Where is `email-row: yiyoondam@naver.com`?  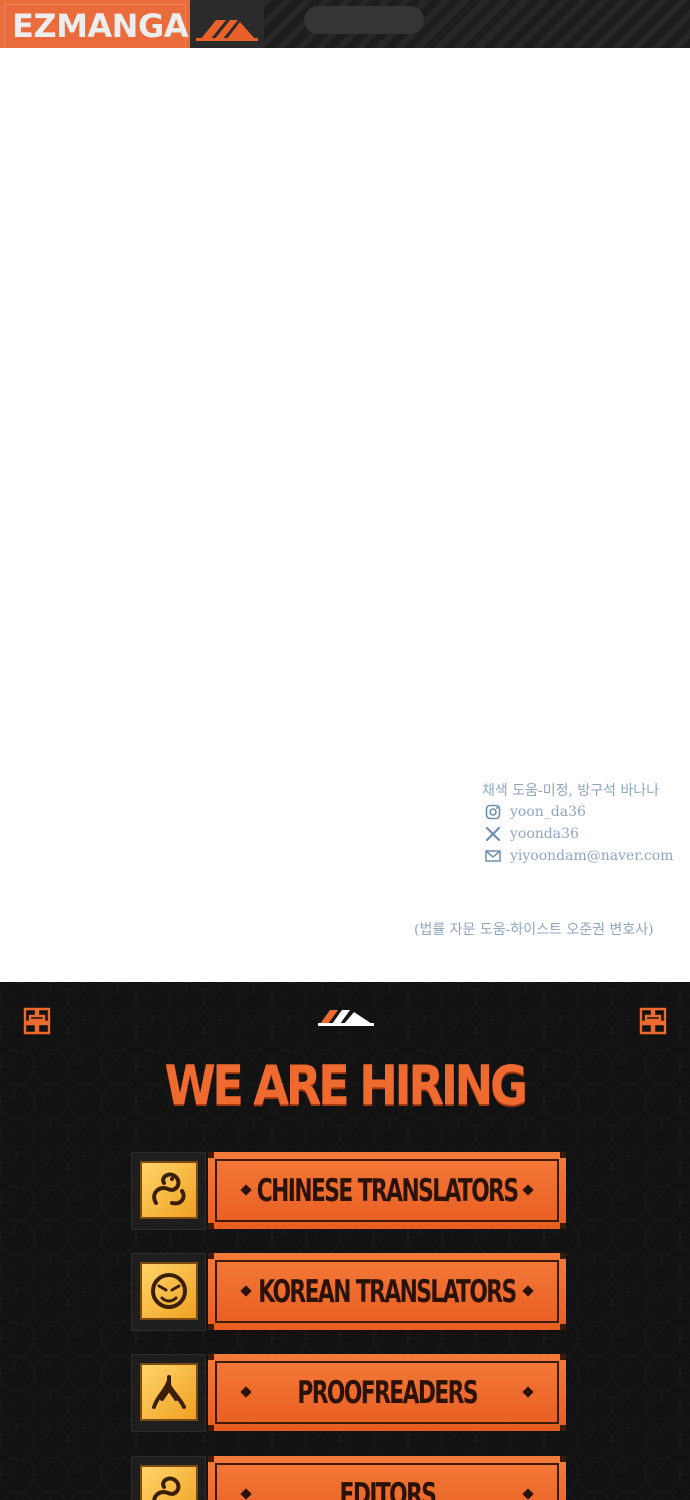
email-row: yiyoondam@naver.com is located at coordinates (578, 856).